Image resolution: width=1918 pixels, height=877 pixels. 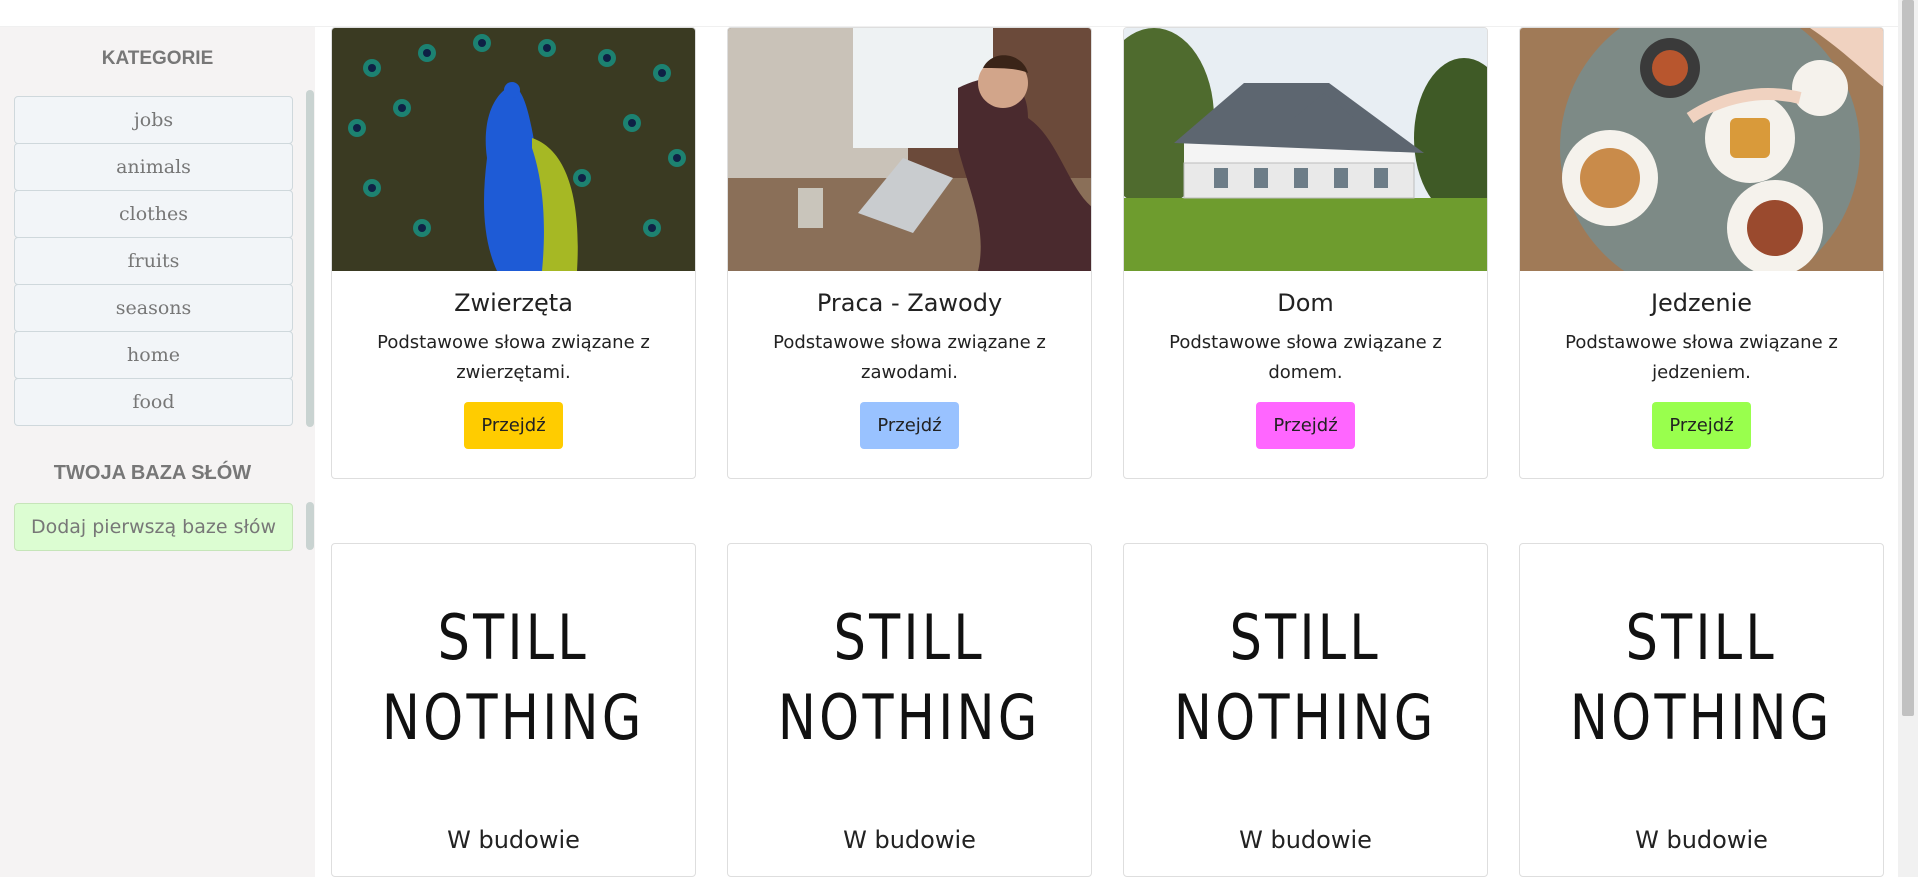 I want to click on category-item-fruits: fruits, so click(x=153, y=261).